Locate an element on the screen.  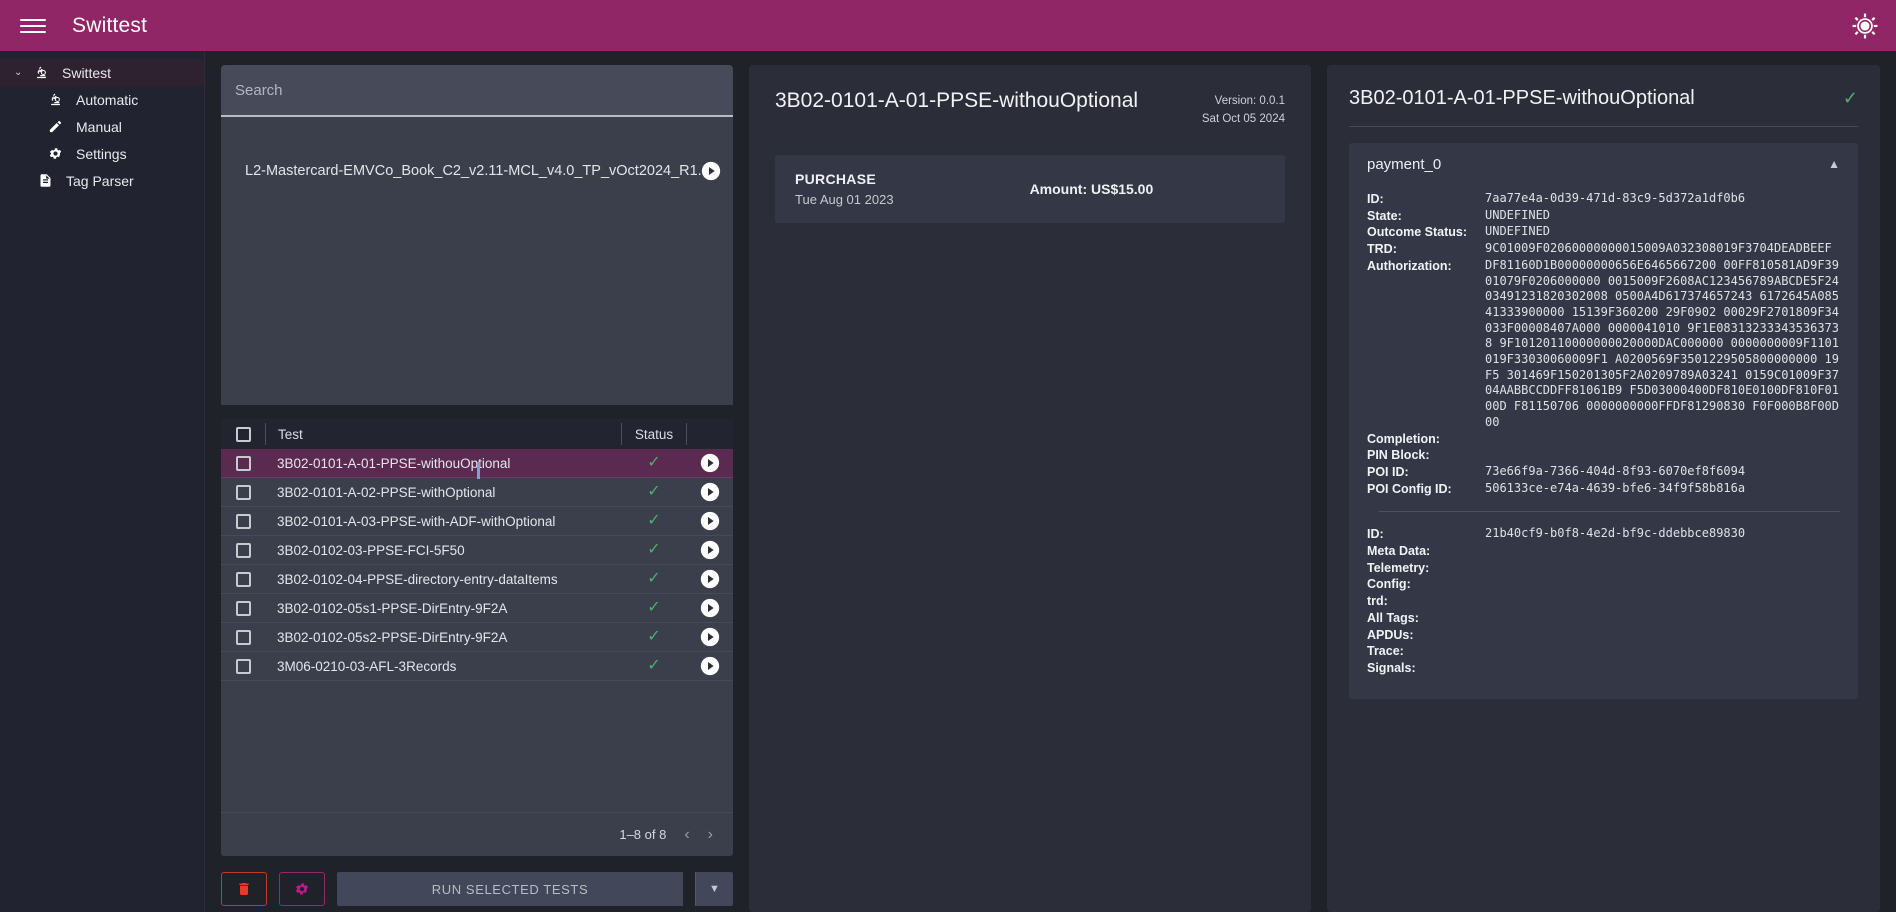
search-field is located at coordinates (477, 91).